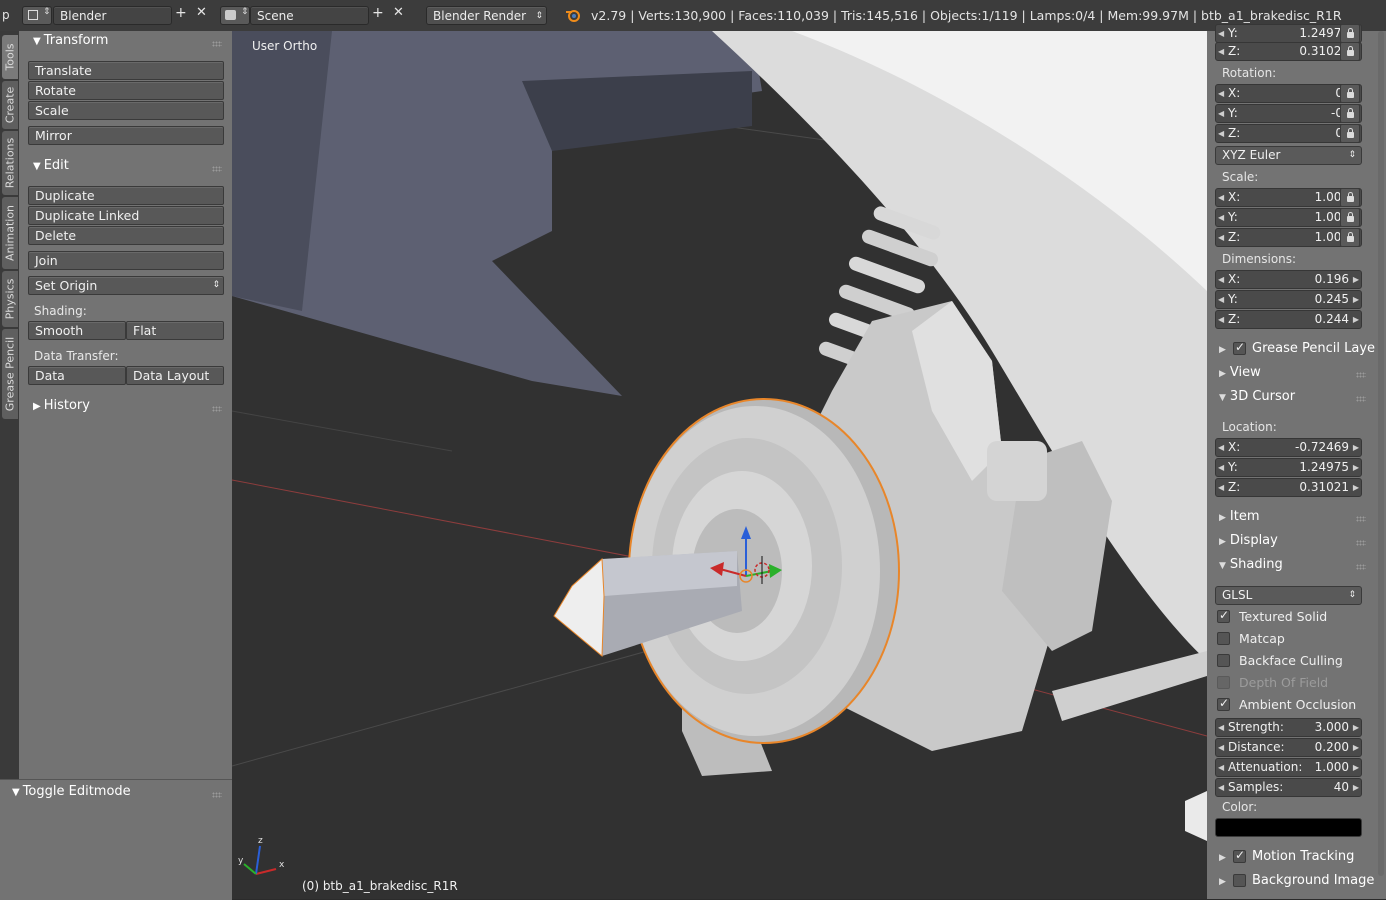  I want to click on background-images-header: ▶, so click(1224, 880).